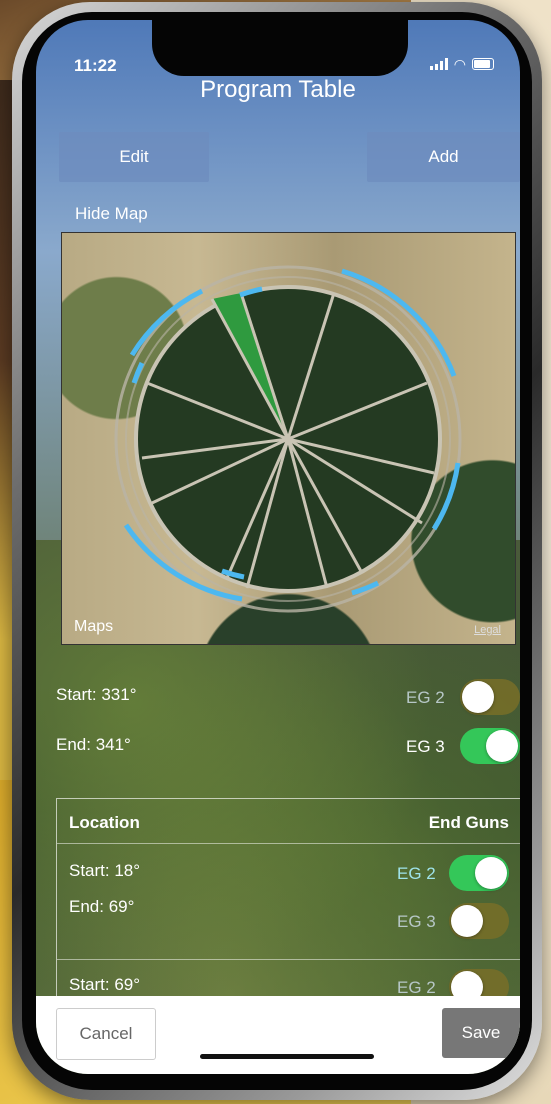 The image size is (551, 1104). Describe the element at coordinates (278, 1035) in the screenshot. I see `bottom-bar: Cancel Save` at that location.